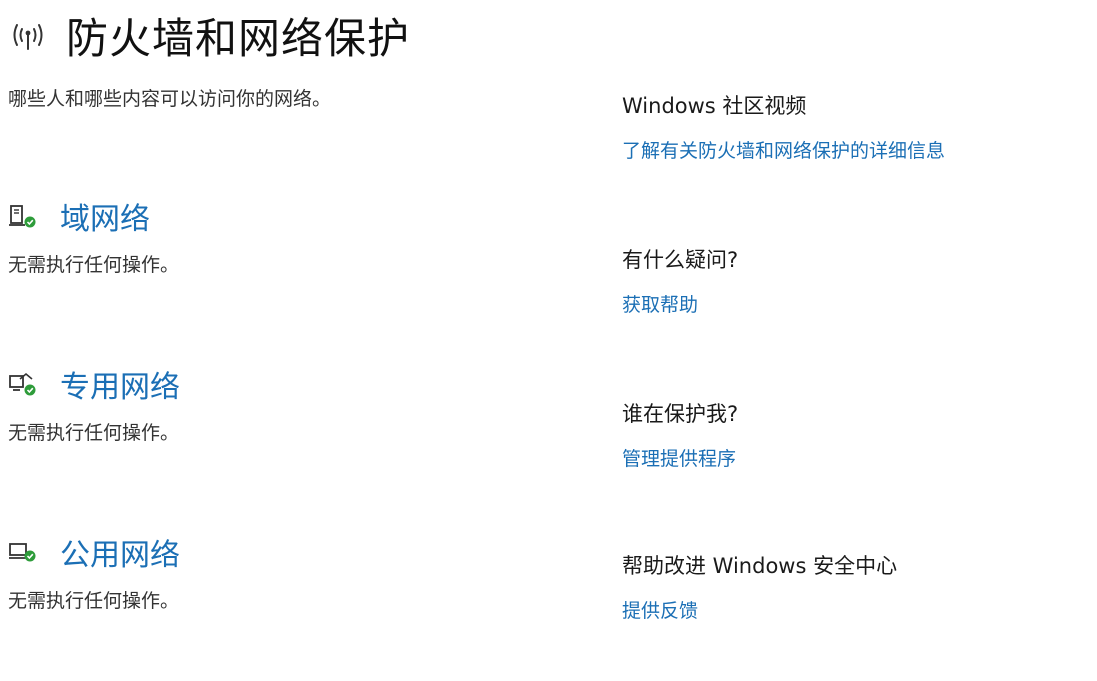  Describe the element at coordinates (25, 384) in the screenshot. I see `private-network-icon` at that location.